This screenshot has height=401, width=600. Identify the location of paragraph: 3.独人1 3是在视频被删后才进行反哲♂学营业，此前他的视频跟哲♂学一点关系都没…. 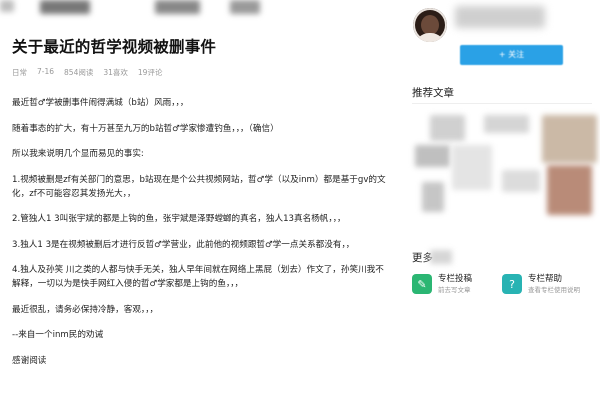
(183, 244).